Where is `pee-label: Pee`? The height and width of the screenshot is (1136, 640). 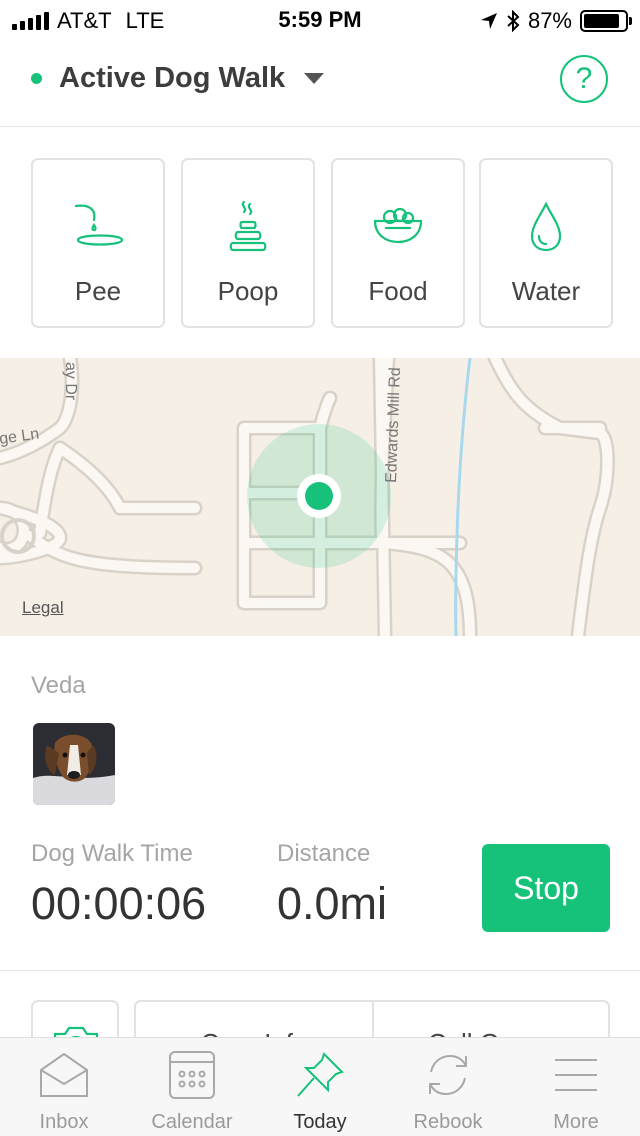
pee-label: Pee is located at coordinates (98, 291).